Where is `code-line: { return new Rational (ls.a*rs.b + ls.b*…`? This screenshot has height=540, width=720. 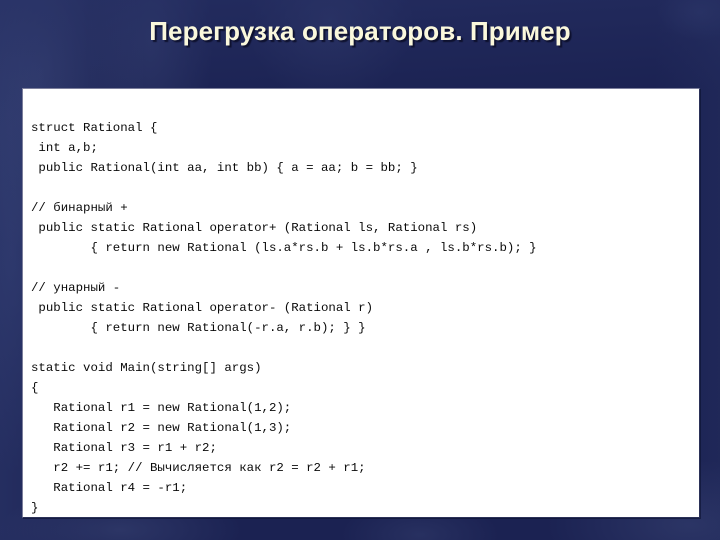 code-line: { return new Rational (ls.a*rs.b + ls.b*… is located at coordinates (284, 248).